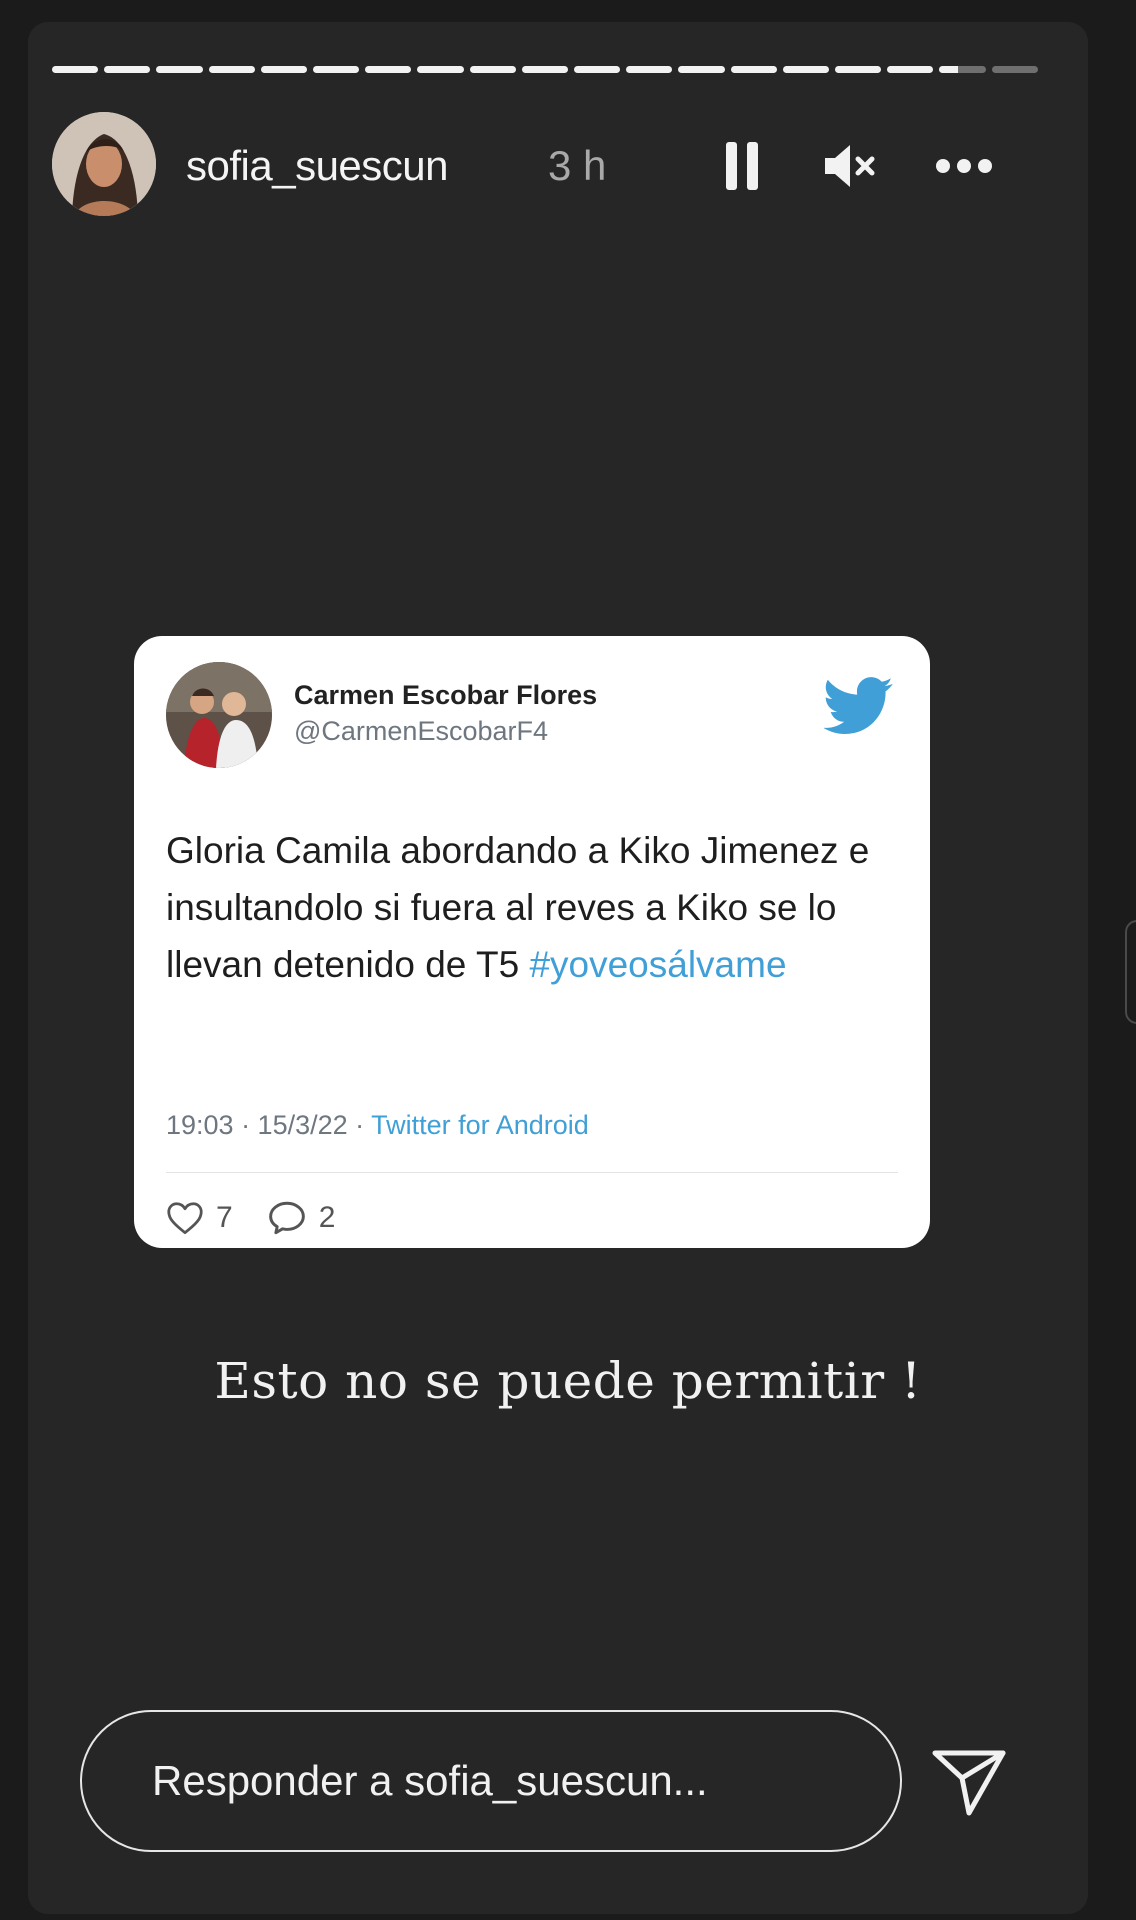 The width and height of the screenshot is (1136, 1920). Describe the element at coordinates (545, 165) in the screenshot. I see `story-header: sofia_suescun 3 h` at that location.